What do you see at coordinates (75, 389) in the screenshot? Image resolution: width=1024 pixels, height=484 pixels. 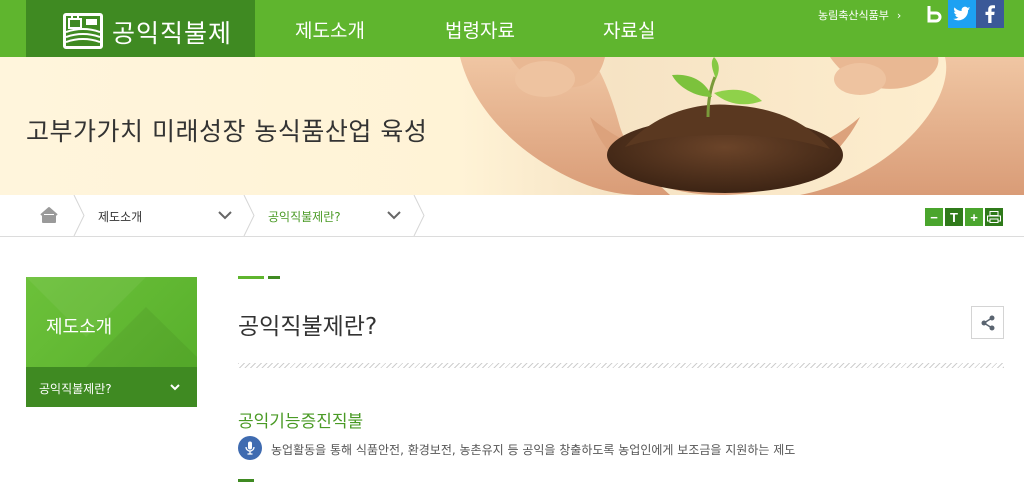 I see `sidebar-item-label: 공익직불제란?` at bounding box center [75, 389].